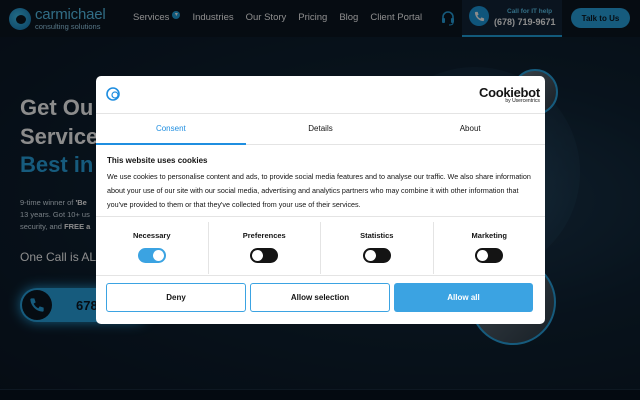 The image size is (640, 400). What do you see at coordinates (376, 255) in the screenshot?
I see `statistics-switch` at bounding box center [376, 255].